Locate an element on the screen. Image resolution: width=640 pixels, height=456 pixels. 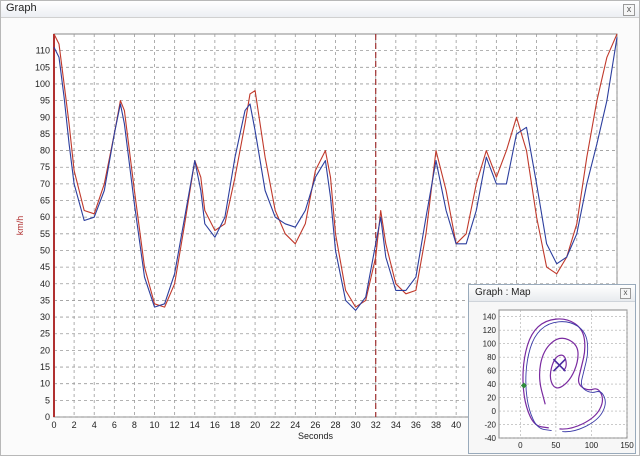
y-tick-label: 110 is located at coordinates (43, 51).